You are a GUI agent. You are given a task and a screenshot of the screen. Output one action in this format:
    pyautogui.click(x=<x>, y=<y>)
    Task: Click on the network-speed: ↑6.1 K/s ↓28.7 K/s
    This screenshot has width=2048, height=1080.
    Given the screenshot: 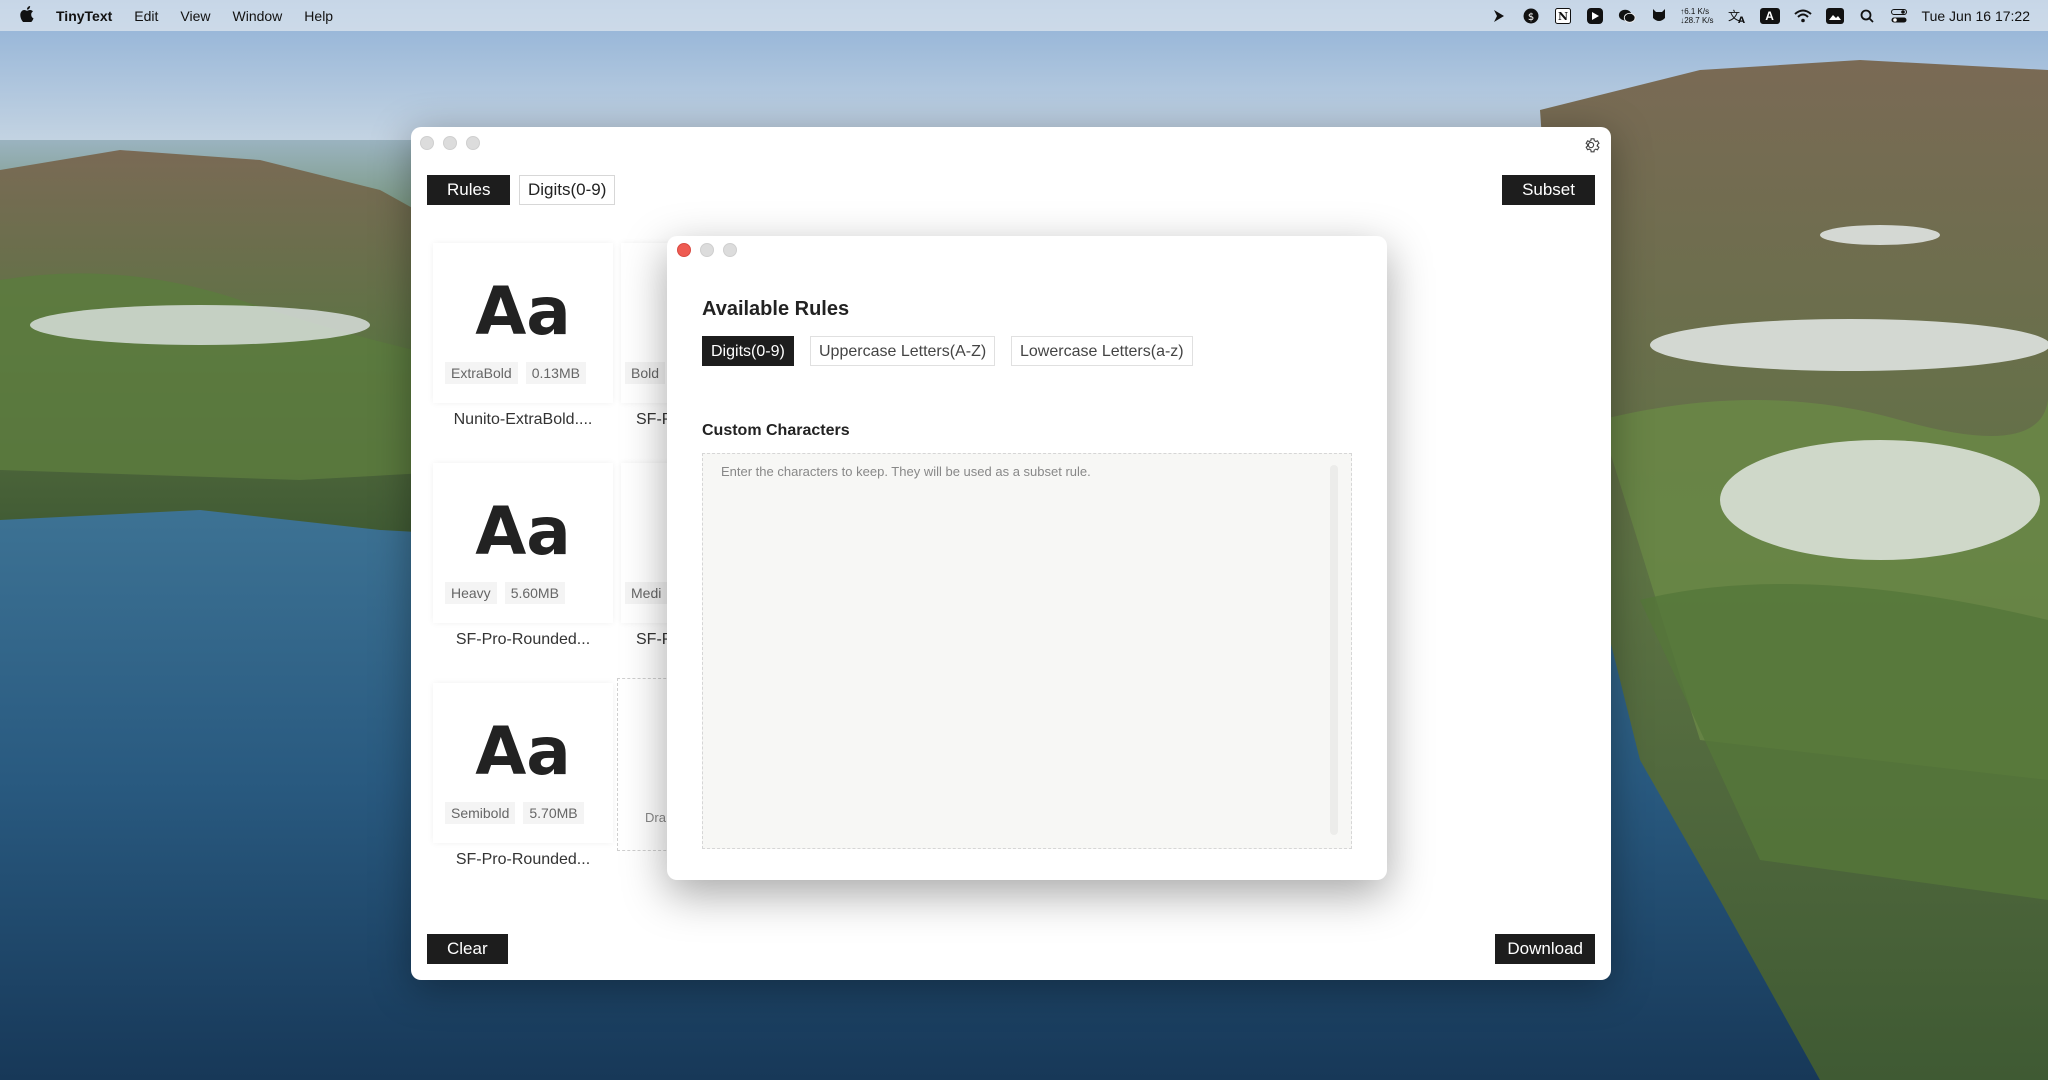 What is the action you would take?
    pyautogui.click(x=1696, y=16)
    